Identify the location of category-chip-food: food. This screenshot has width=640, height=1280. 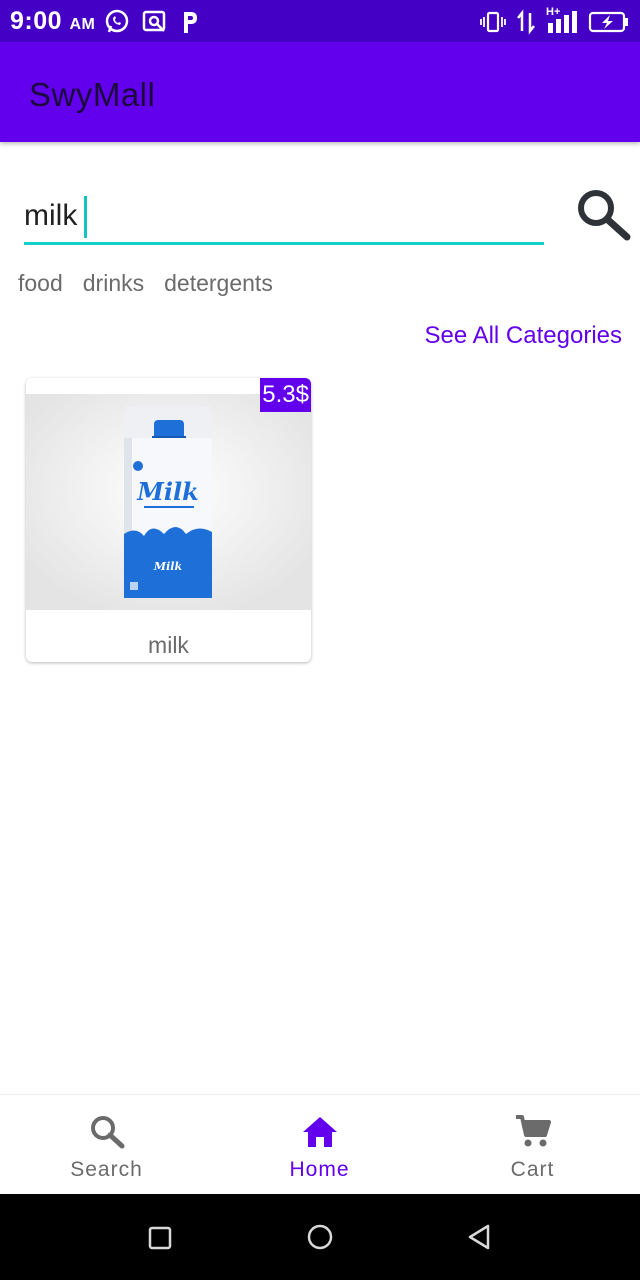
(40, 283).